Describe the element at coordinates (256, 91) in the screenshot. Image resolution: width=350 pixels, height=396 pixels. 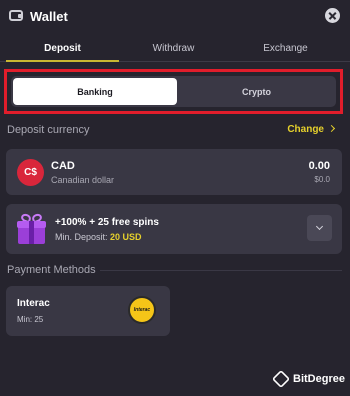
I see `crypto-toggle-button: Crypto` at that location.